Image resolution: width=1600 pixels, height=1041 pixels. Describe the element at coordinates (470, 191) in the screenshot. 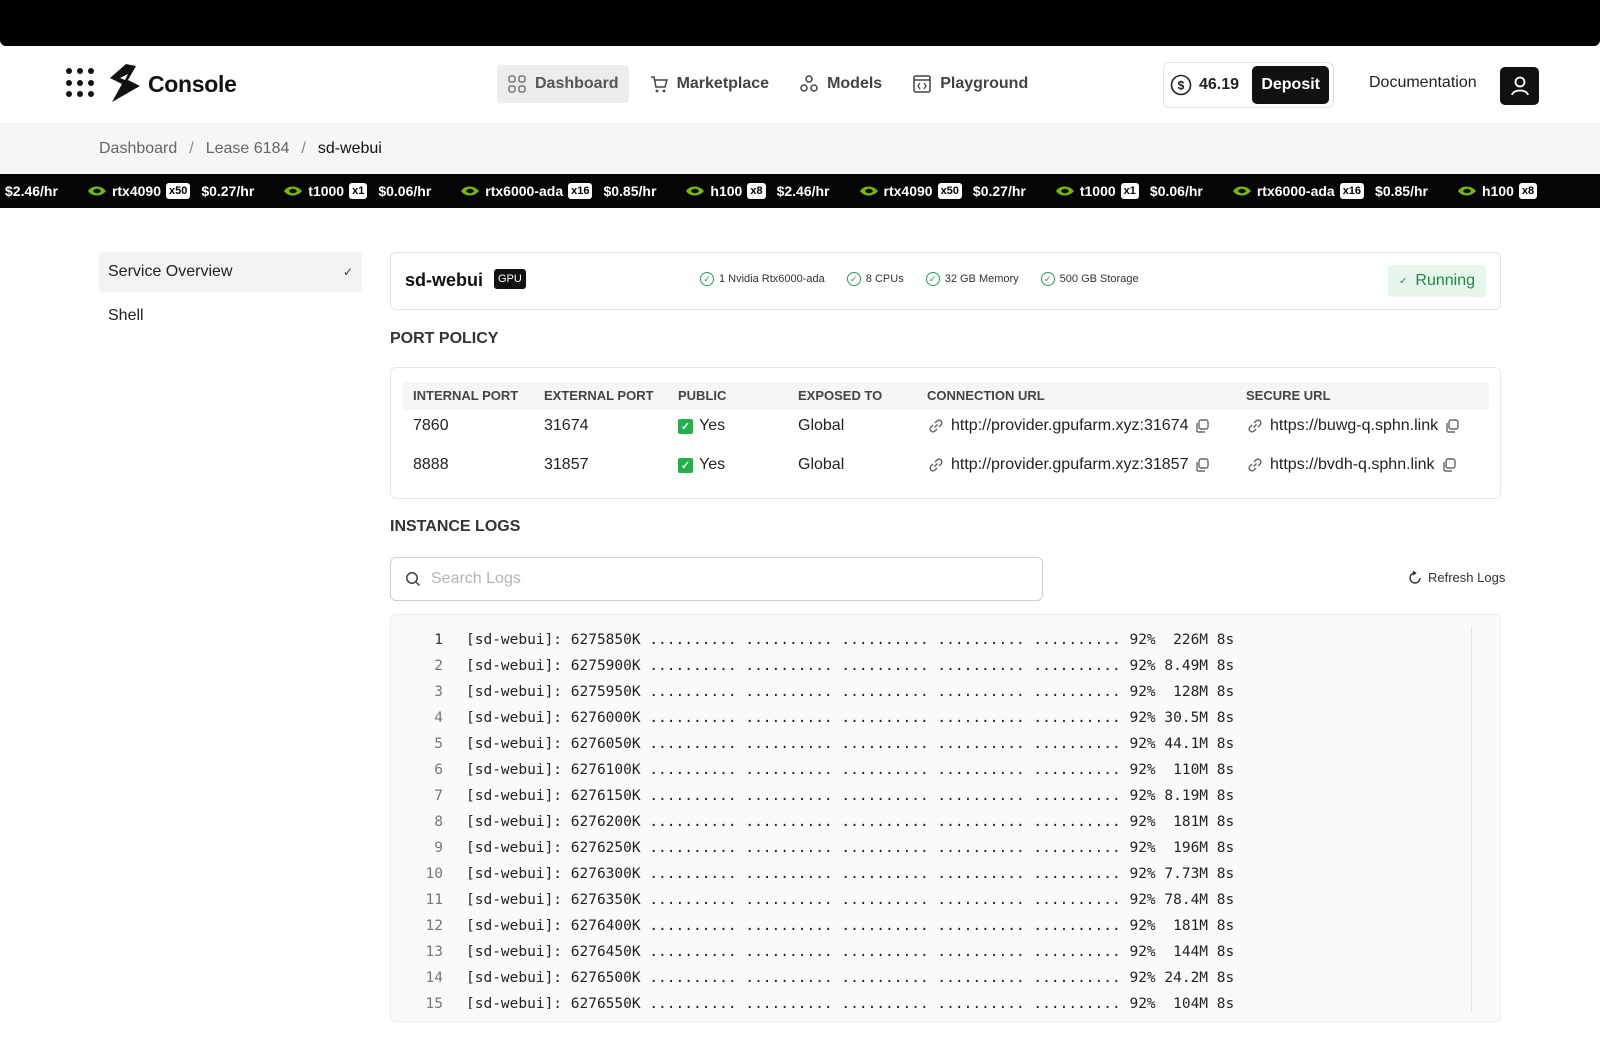

I see `nvidia-icon` at that location.